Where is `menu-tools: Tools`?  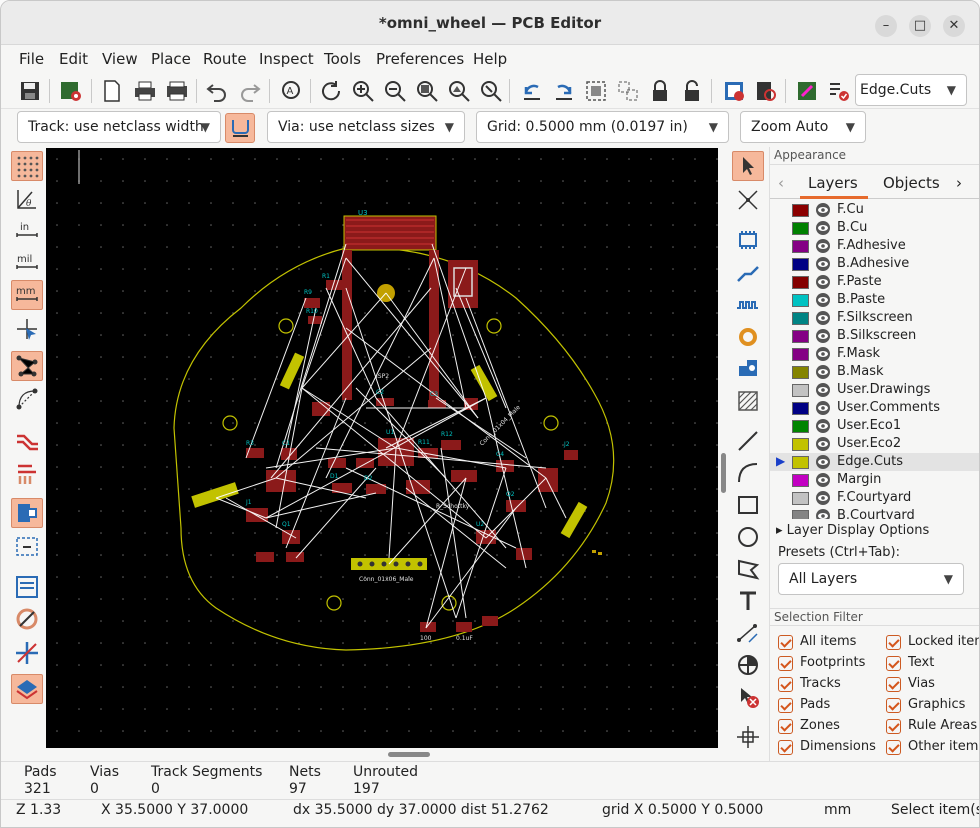 menu-tools: Tools is located at coordinates (342, 59).